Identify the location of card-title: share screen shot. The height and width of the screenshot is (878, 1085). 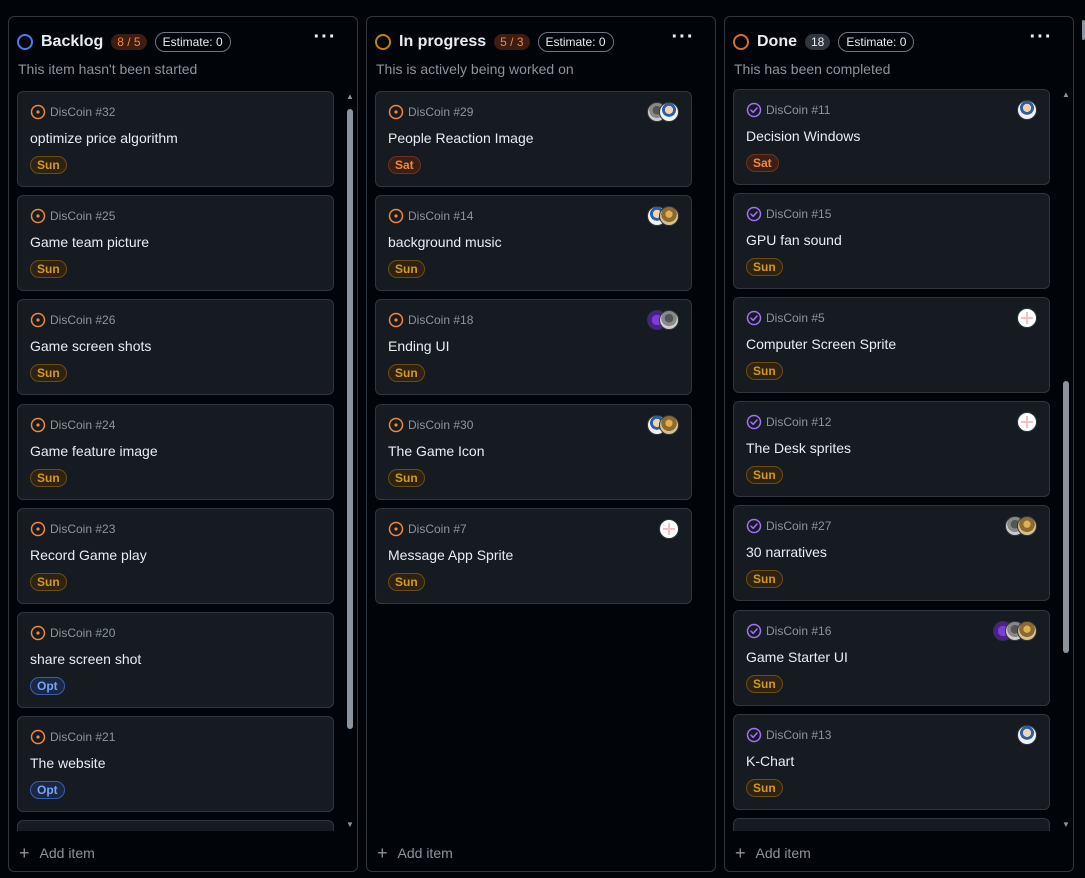
(85, 659).